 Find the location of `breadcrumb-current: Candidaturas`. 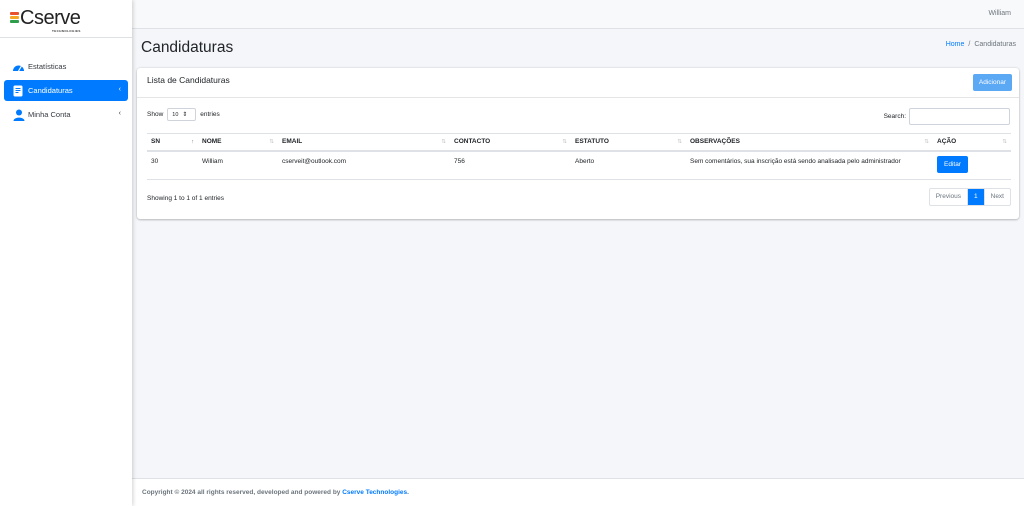

breadcrumb-current: Candidaturas is located at coordinates (995, 44).